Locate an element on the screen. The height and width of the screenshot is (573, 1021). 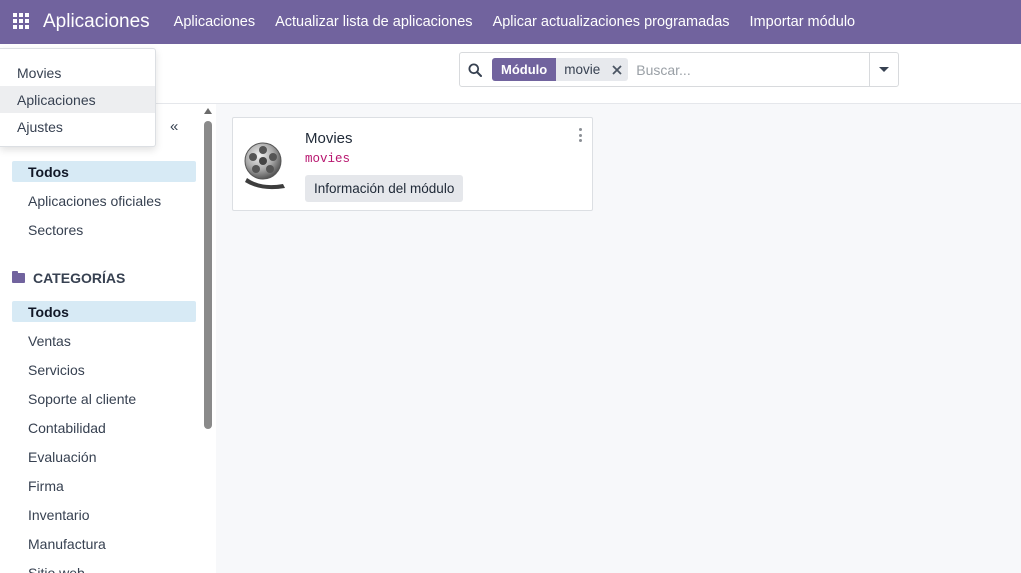
category-item-inventario: Inventario is located at coordinates (104, 514).